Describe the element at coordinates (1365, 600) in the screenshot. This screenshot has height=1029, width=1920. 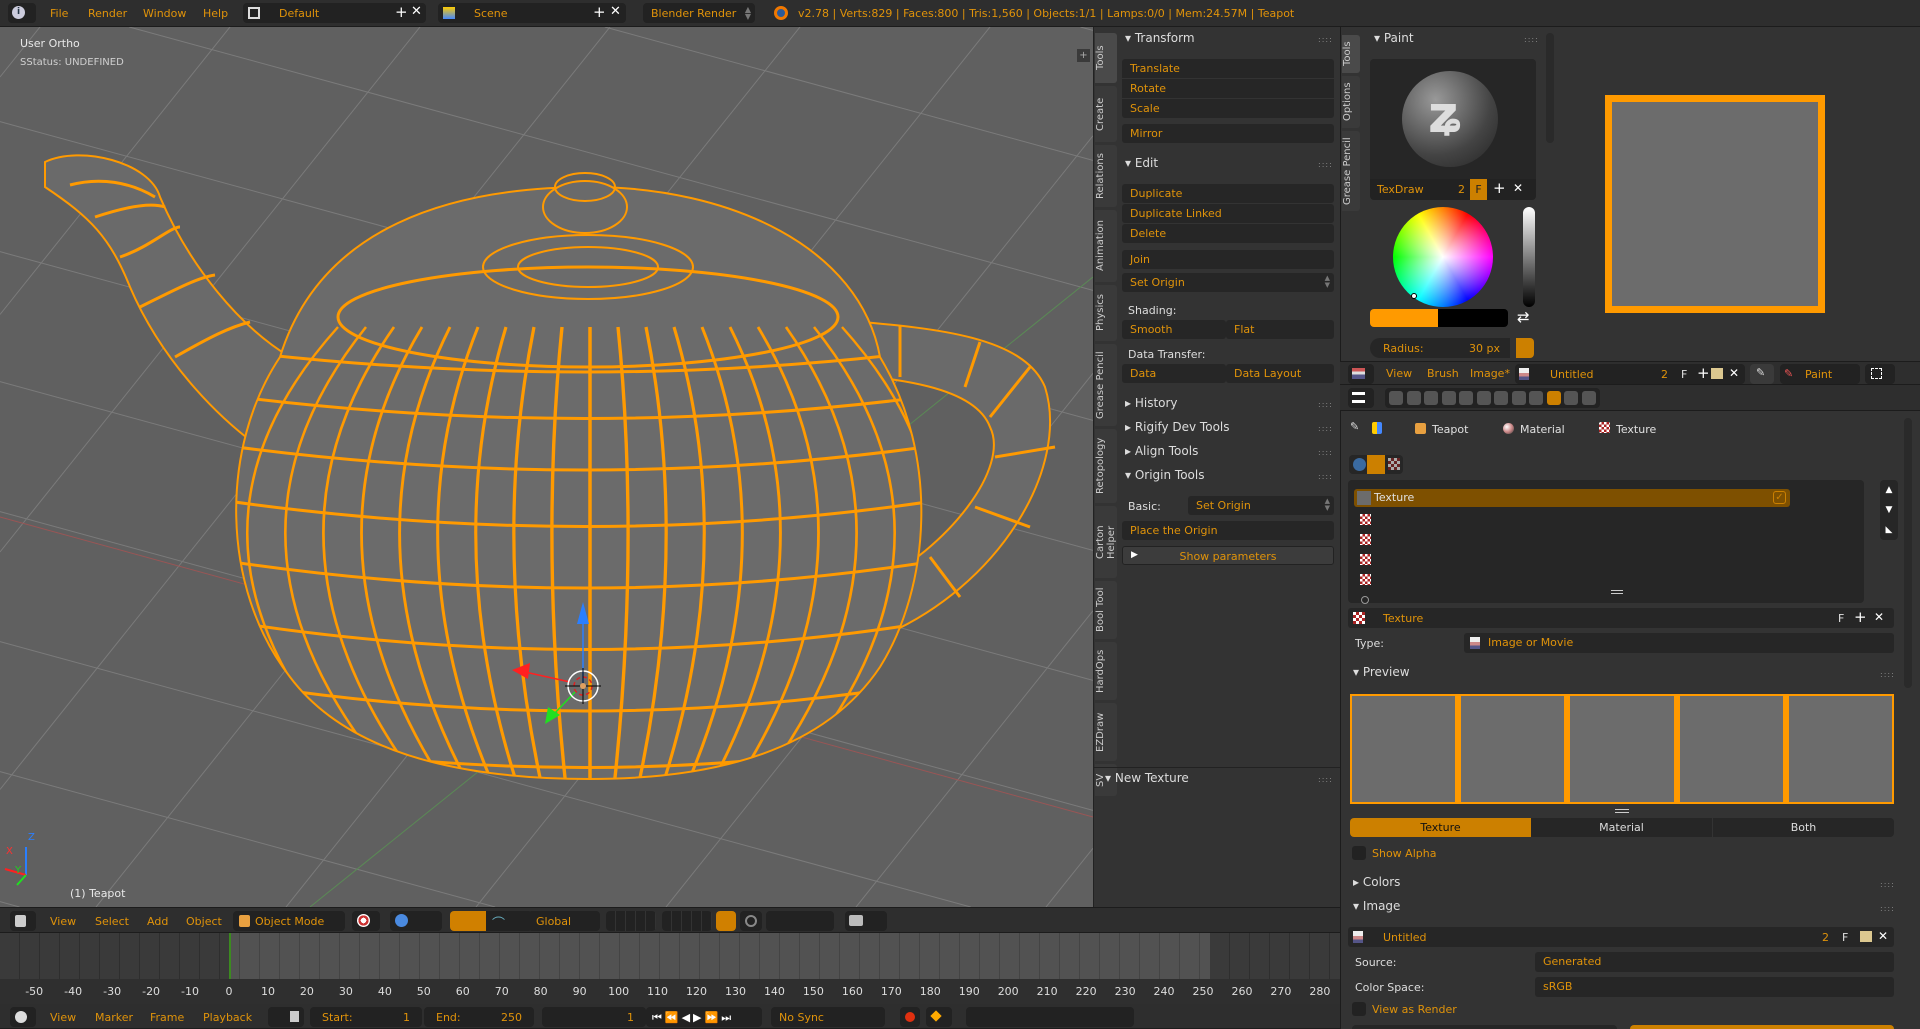
I see `add-slot-icon` at that location.